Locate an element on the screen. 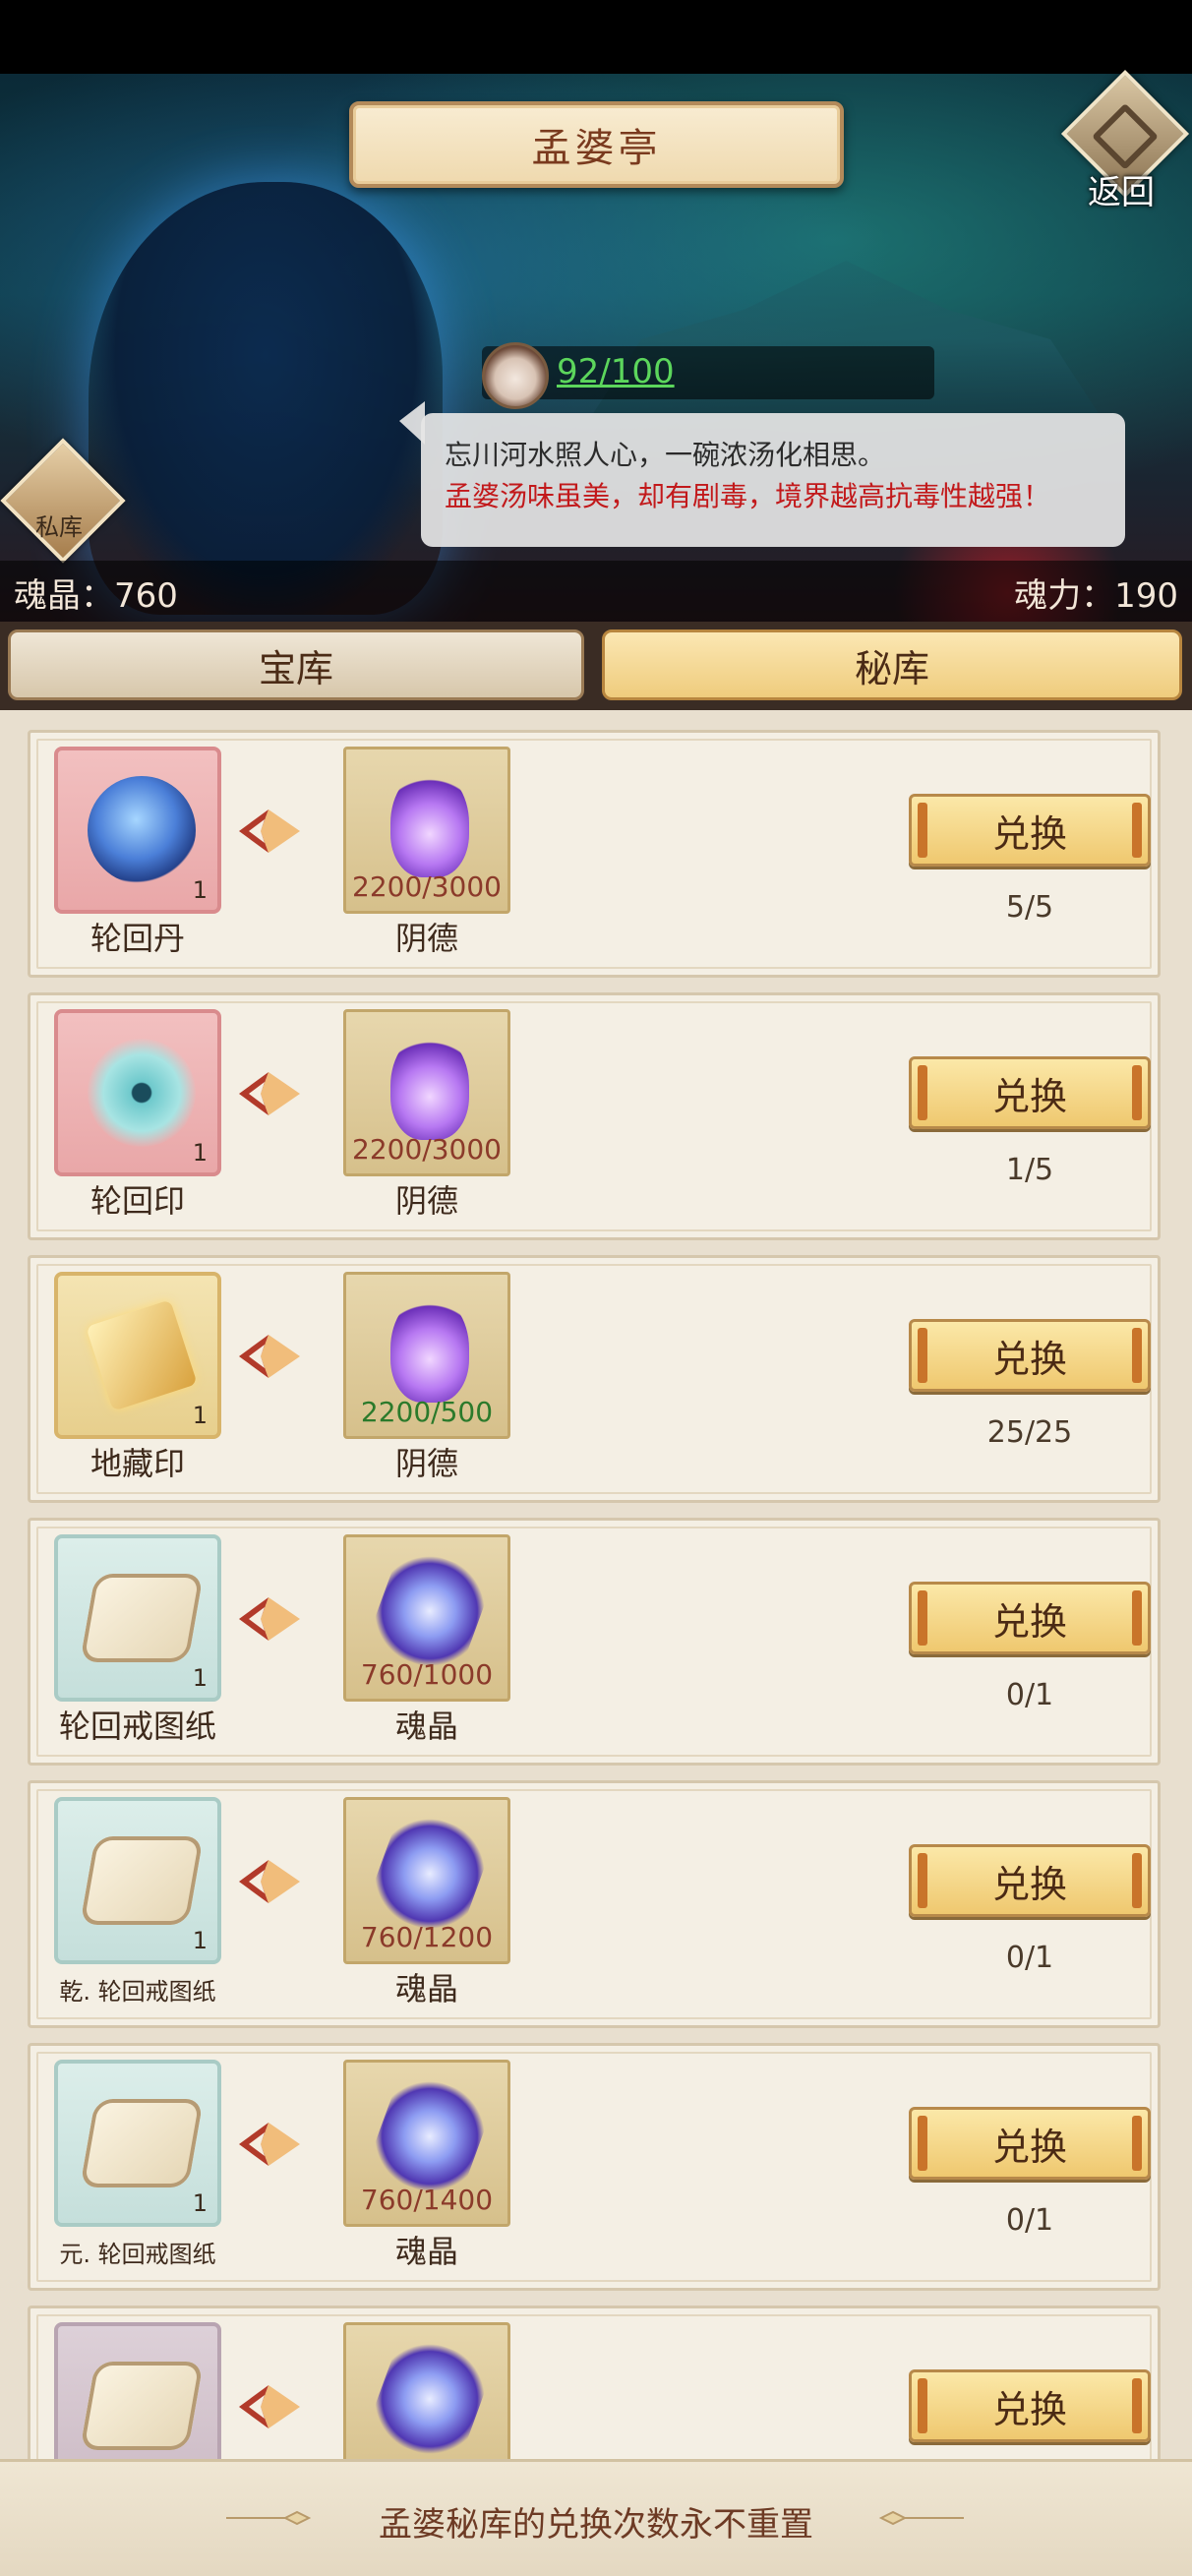 The width and height of the screenshot is (1192, 2576). footer-notice: 孟婆秘库的兑换次数永不重置 is located at coordinates (596, 2517).